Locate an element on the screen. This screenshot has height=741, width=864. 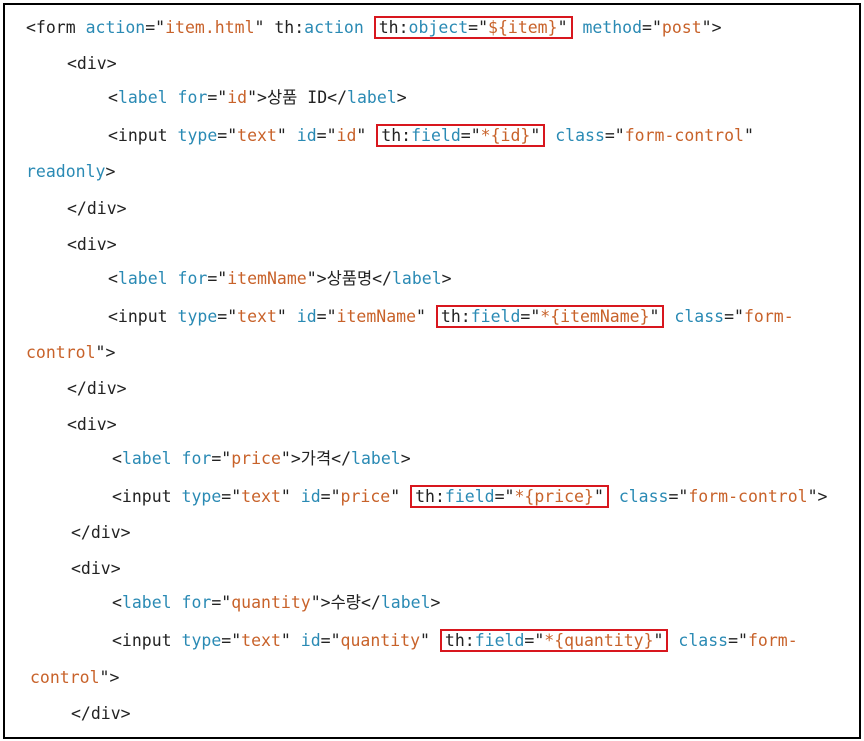
highlight-box: th:field="*{quantity}" is located at coordinates (554, 640).